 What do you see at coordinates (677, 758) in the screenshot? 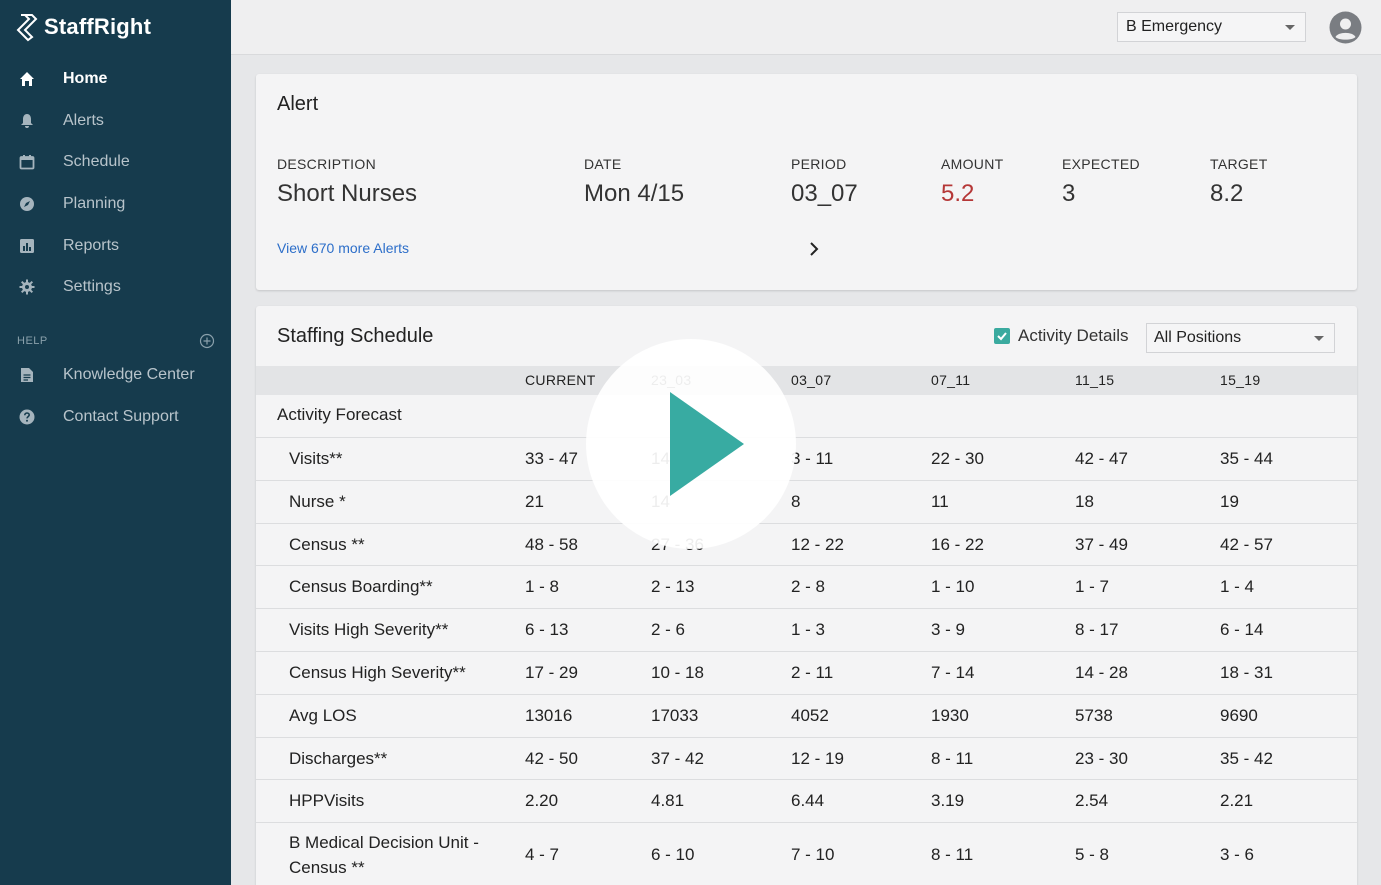
I see `table-cell: 37 - 42` at bounding box center [677, 758].